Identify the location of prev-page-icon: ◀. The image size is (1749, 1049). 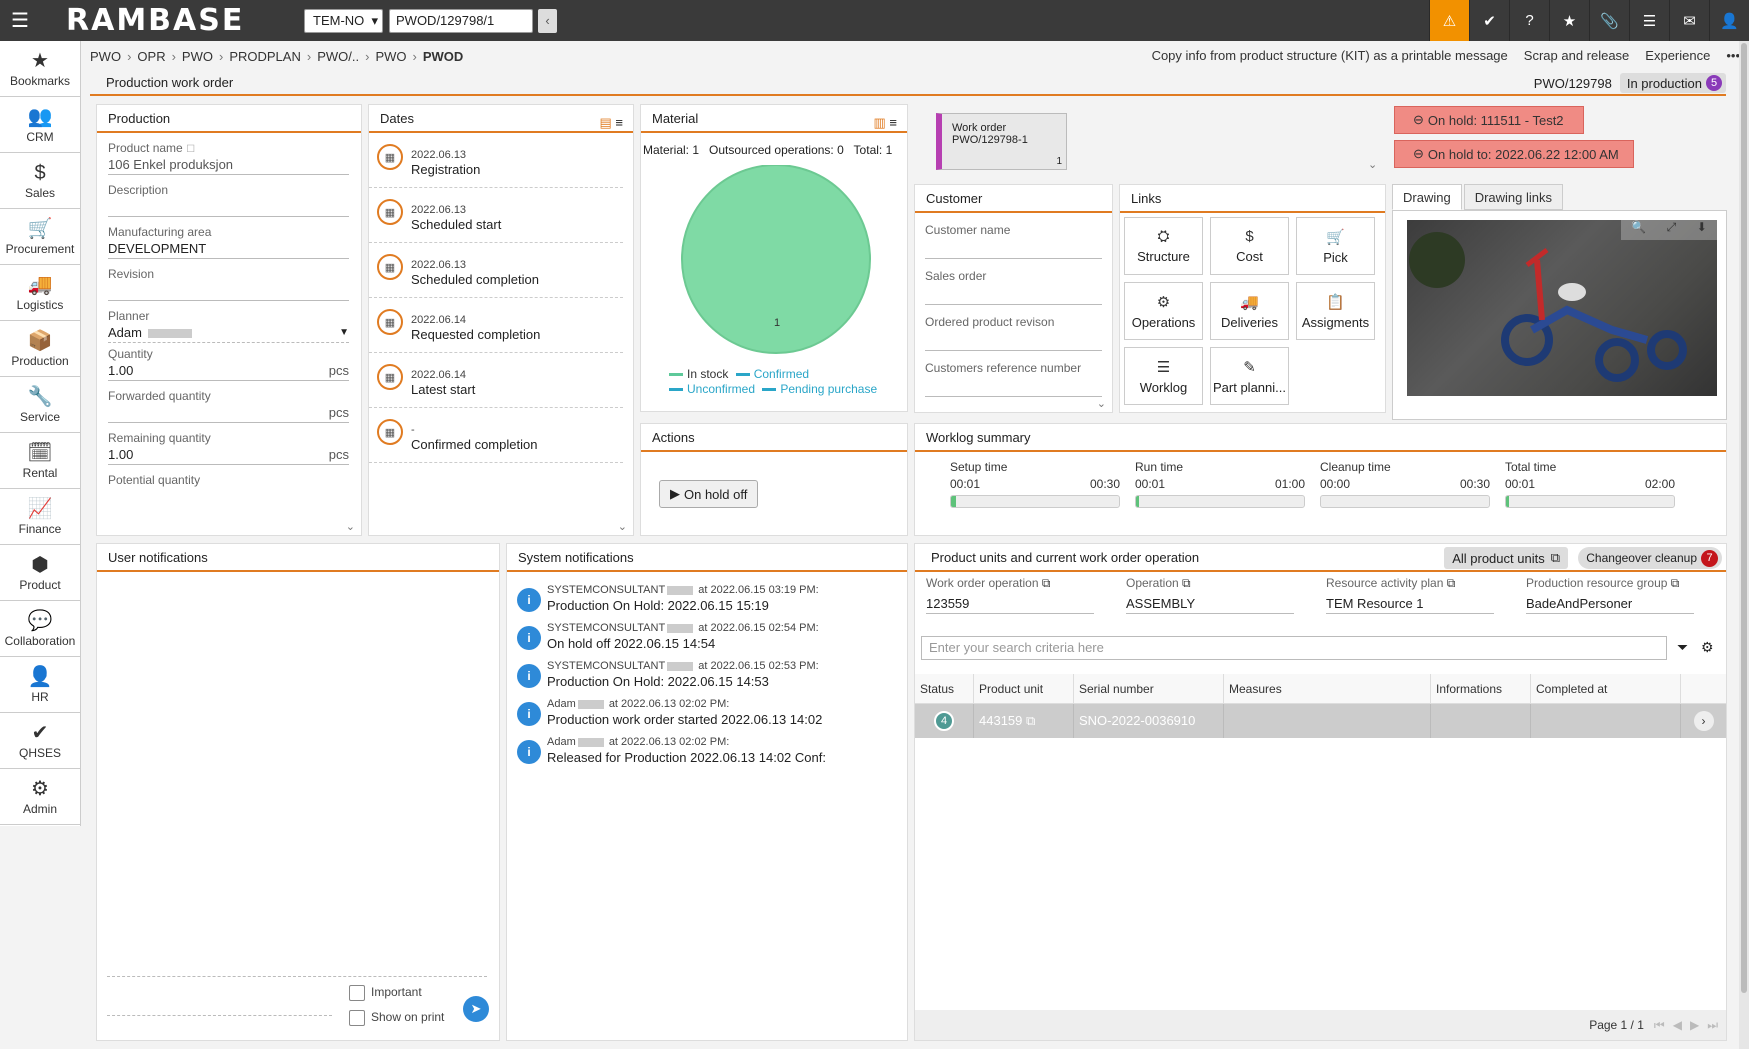
(1677, 1025).